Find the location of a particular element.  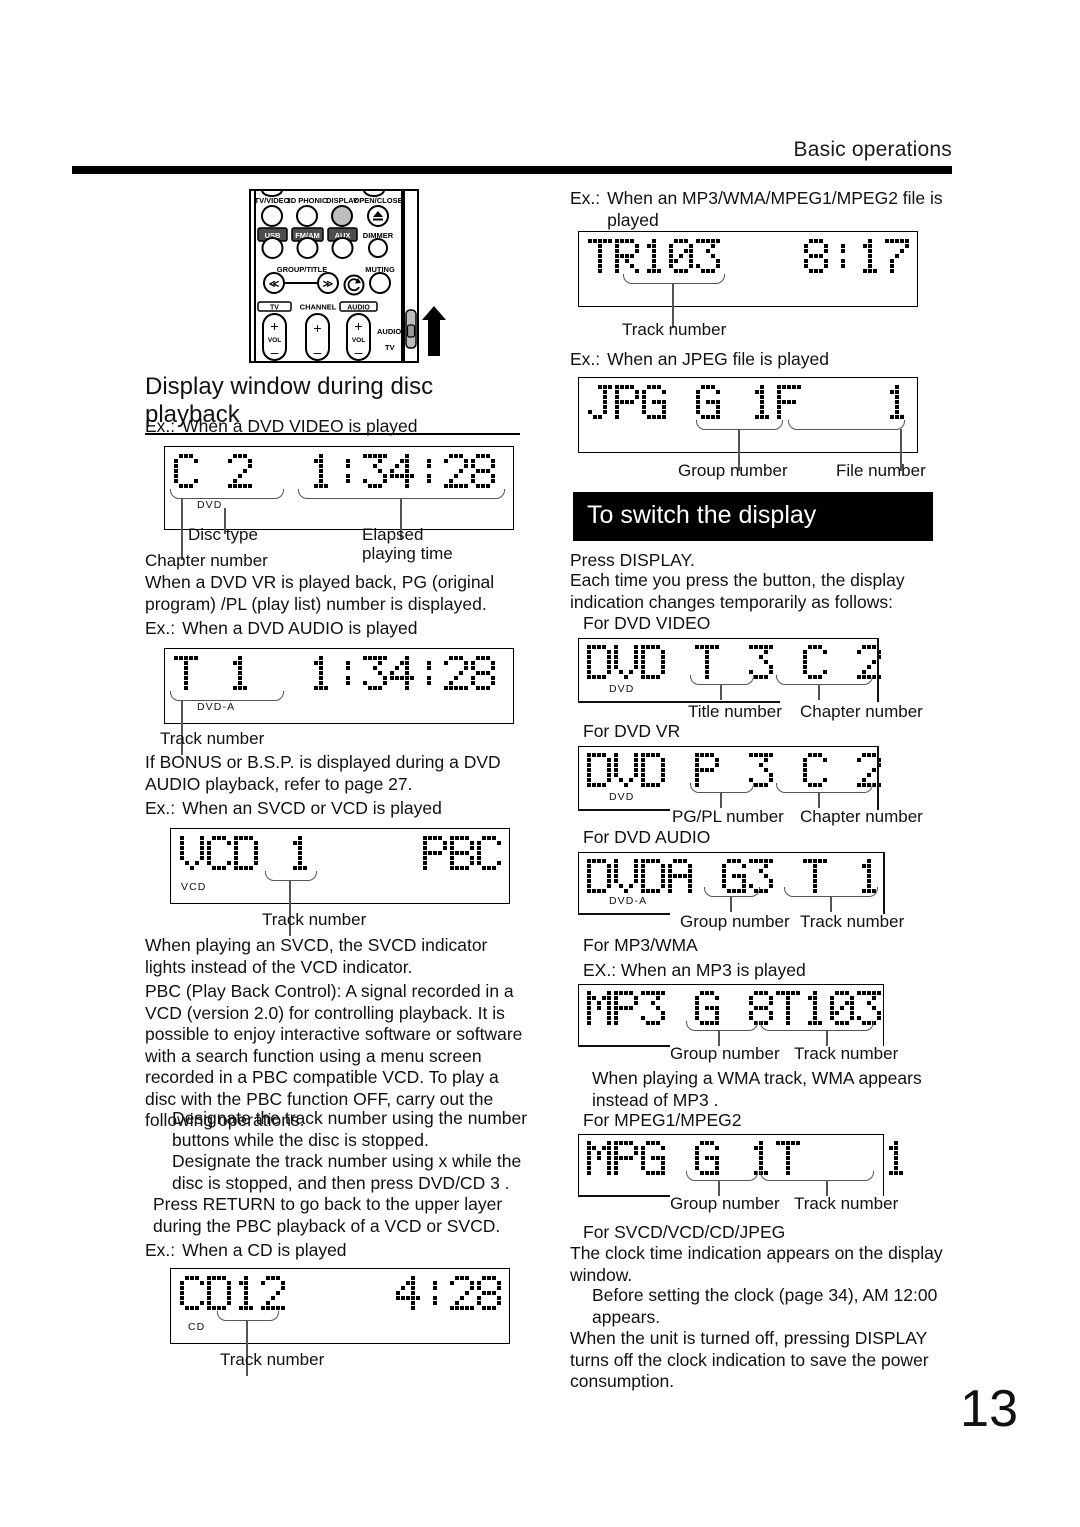

svg-text: TV/VIDEO is located at coordinates (271, 200).